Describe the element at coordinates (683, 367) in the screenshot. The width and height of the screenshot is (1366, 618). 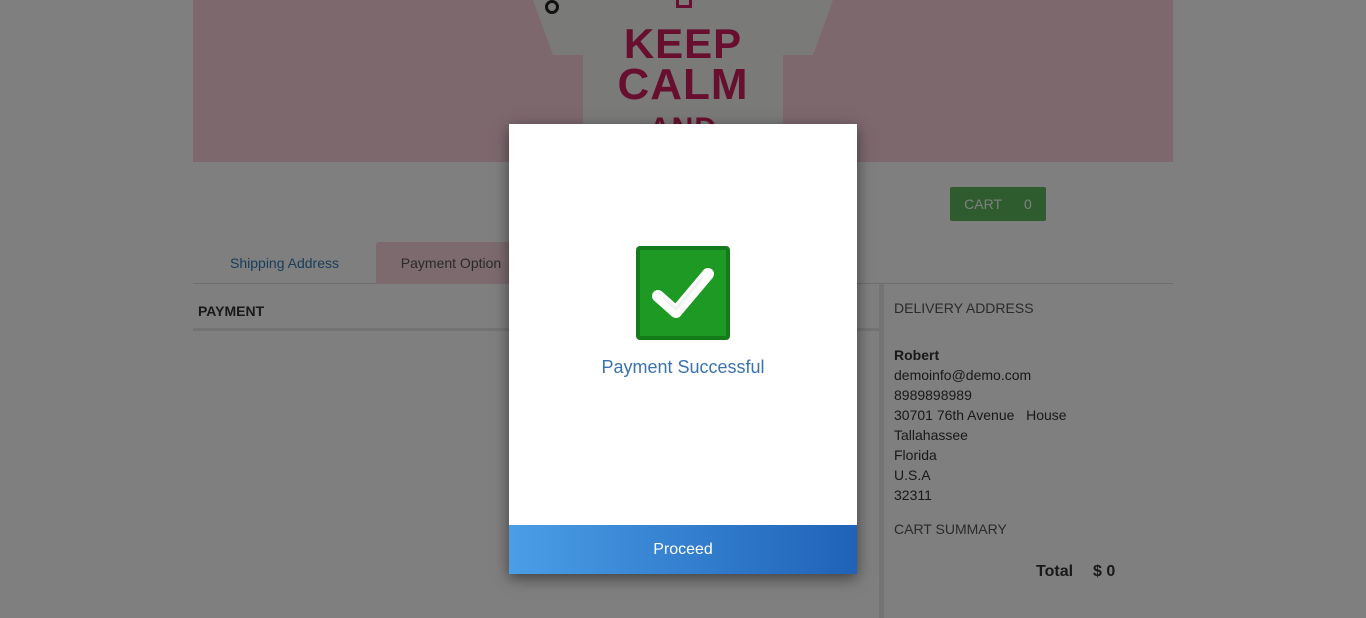
I see `payment-success-message: Payment Successful` at that location.